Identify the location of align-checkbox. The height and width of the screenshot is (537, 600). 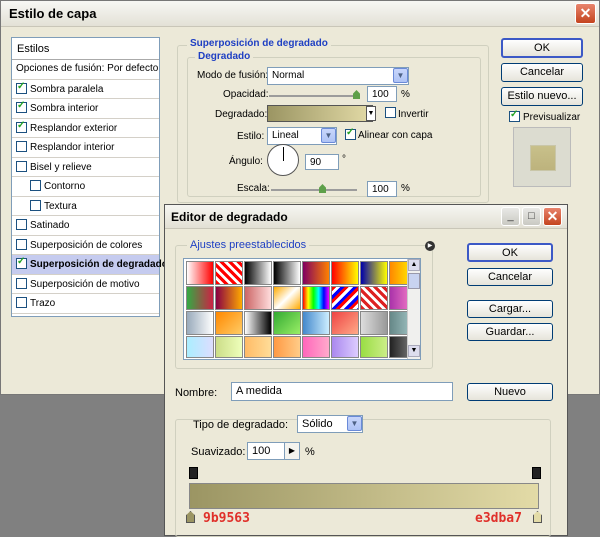
(350, 133).